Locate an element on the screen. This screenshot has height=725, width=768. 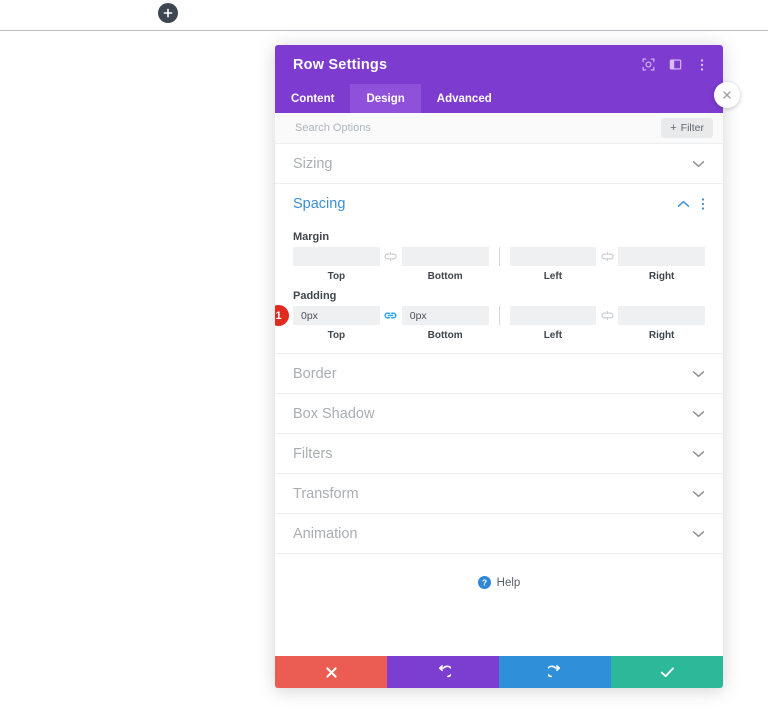
margin-group-divider is located at coordinates (499, 256).